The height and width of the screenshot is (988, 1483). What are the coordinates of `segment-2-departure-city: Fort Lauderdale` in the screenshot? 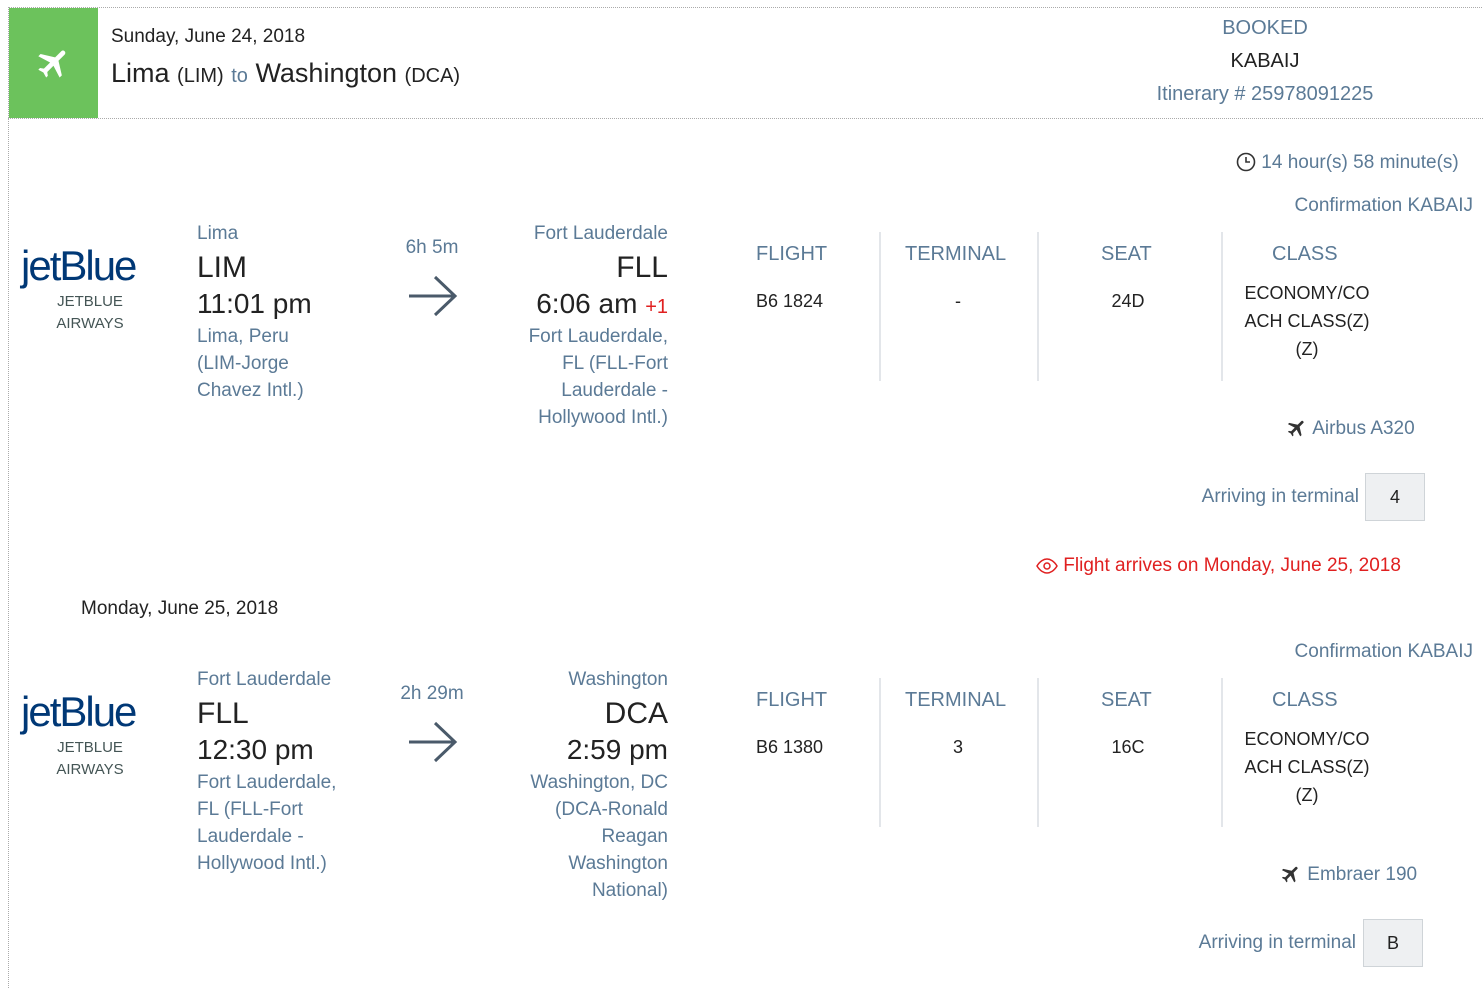 It's located at (264, 679).